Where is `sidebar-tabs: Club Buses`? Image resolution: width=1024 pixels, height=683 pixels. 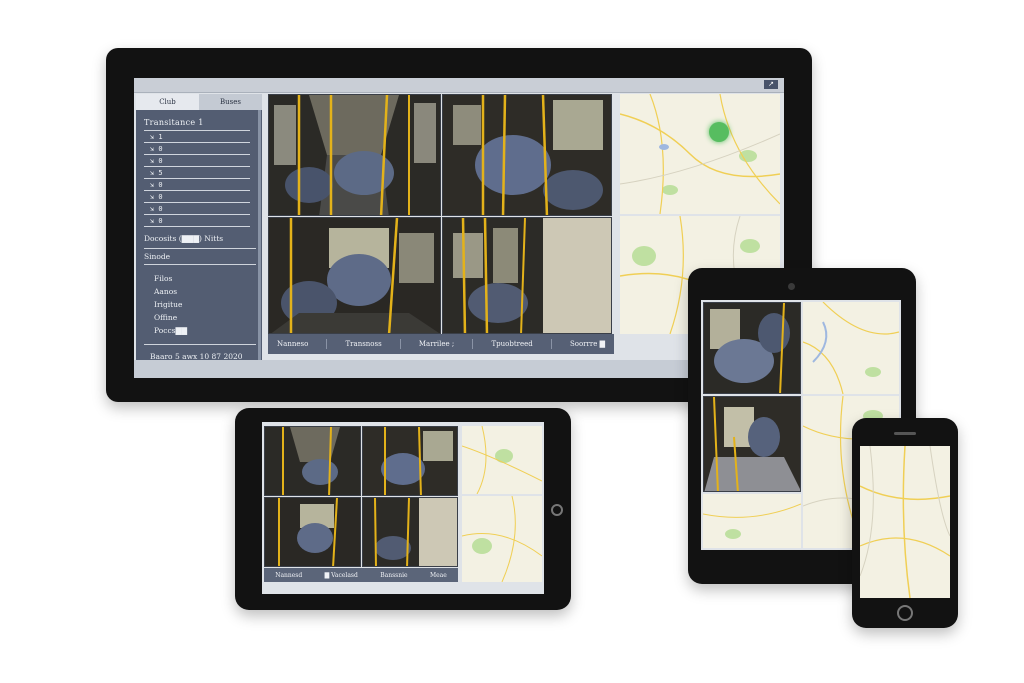
sidebar-tabs: Club Buses is located at coordinates (199, 102).